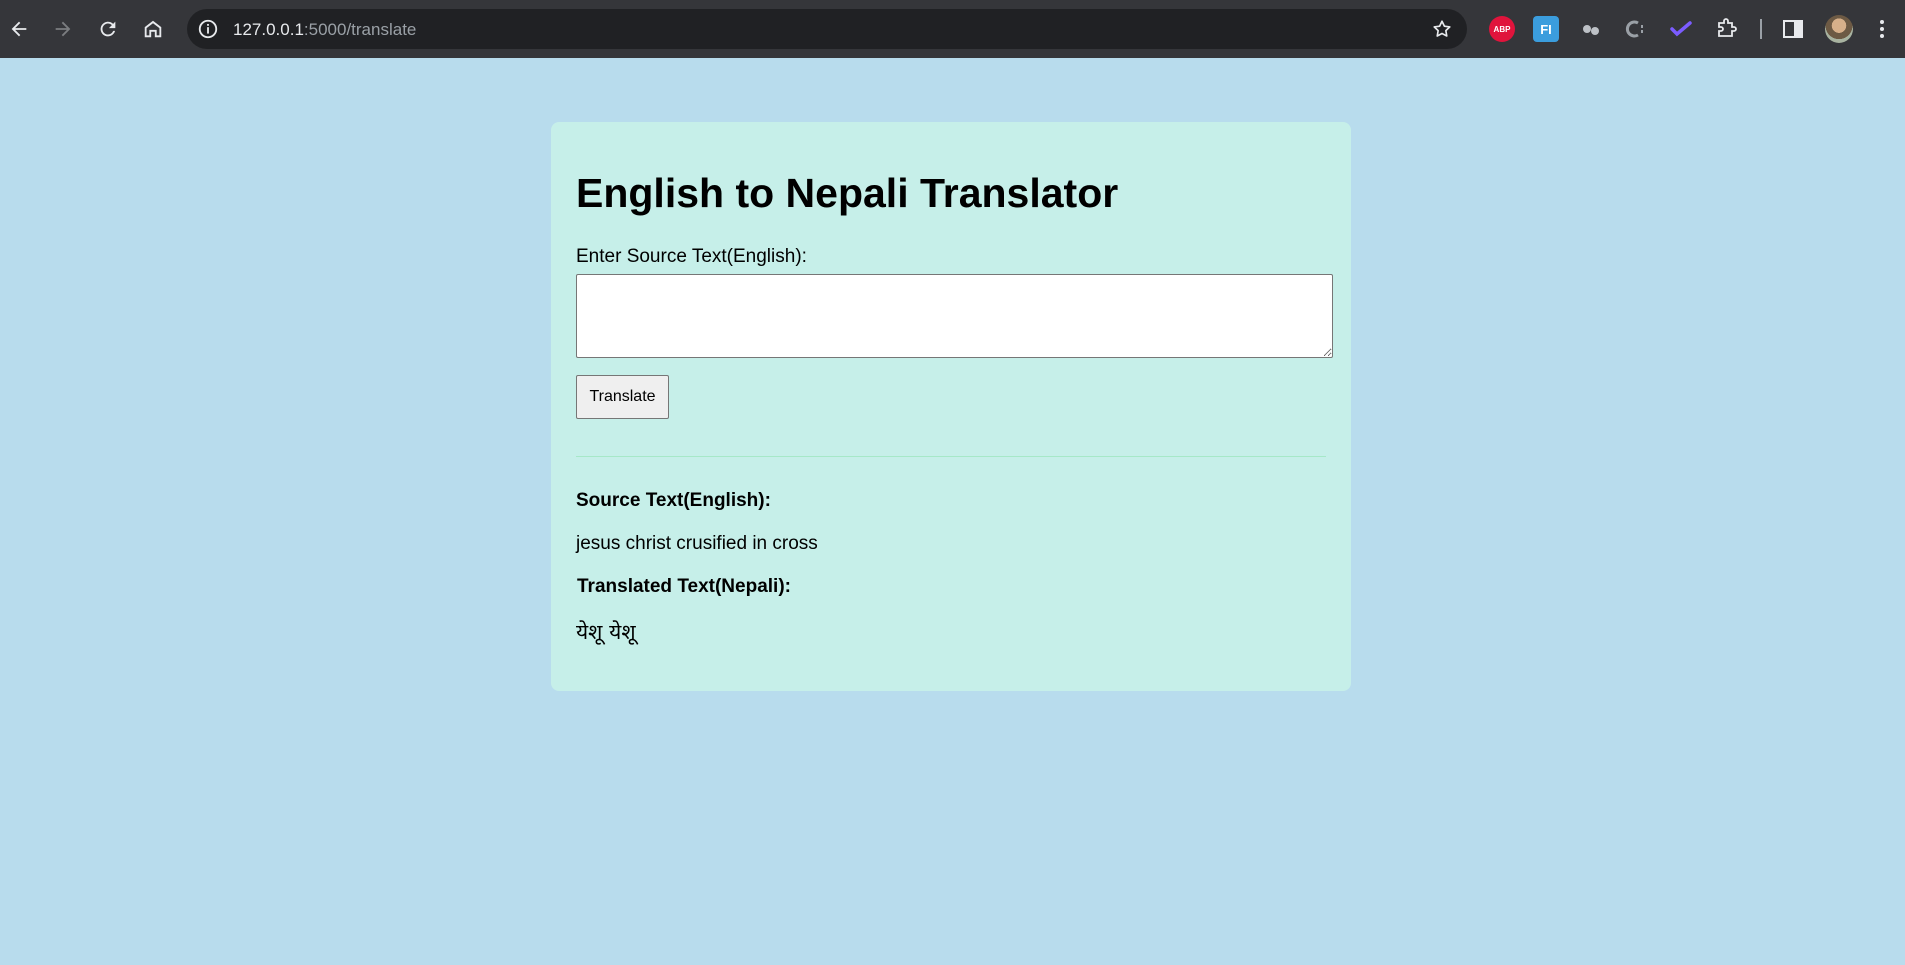 Image resolution: width=1905 pixels, height=965 pixels. I want to click on profile-avatar, so click(1839, 29).